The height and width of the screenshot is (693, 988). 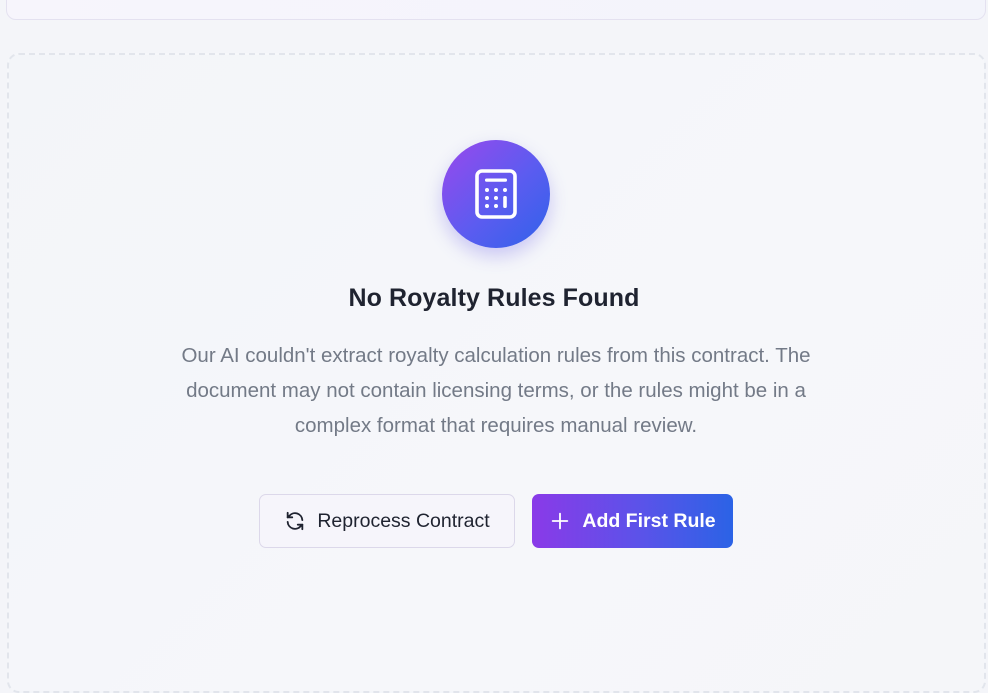 What do you see at coordinates (403, 520) in the screenshot?
I see `reprocess-contract-label: Reprocess Contract` at bounding box center [403, 520].